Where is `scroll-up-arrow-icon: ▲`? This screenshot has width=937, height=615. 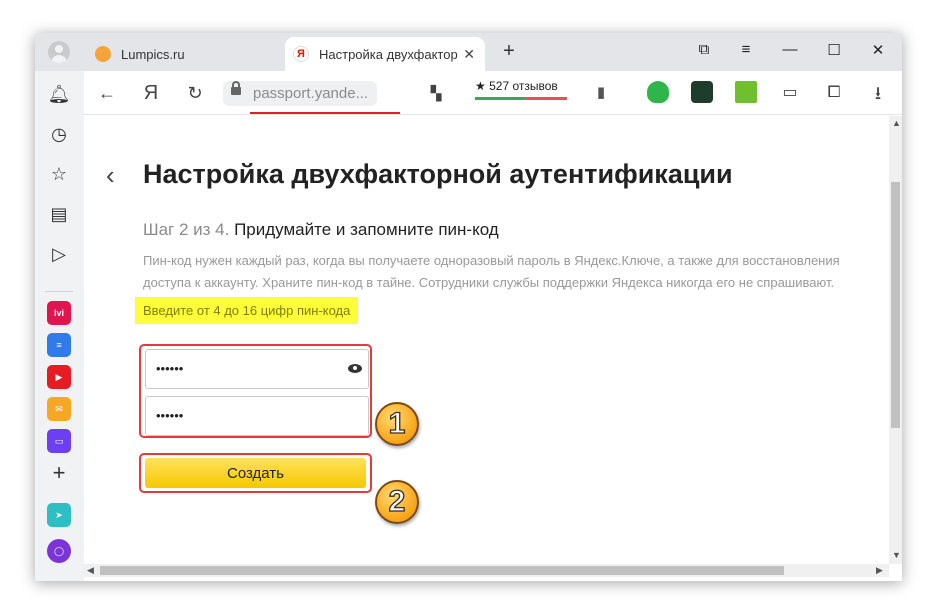 scroll-up-arrow-icon: ▲ is located at coordinates (896, 123).